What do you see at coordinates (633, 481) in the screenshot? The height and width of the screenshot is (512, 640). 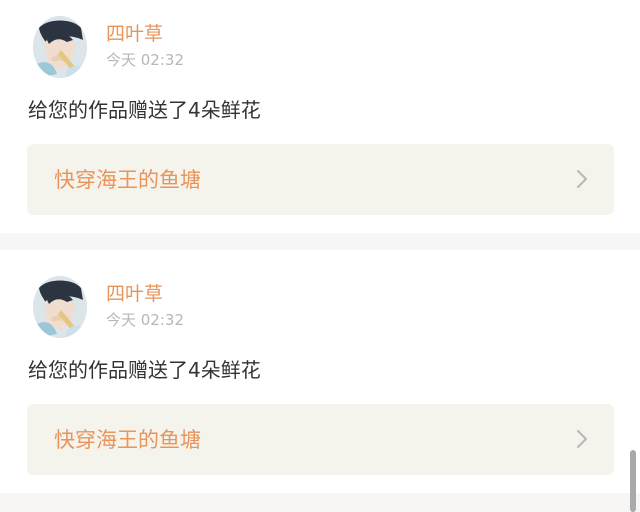 I see `scrollbar-thumb` at bounding box center [633, 481].